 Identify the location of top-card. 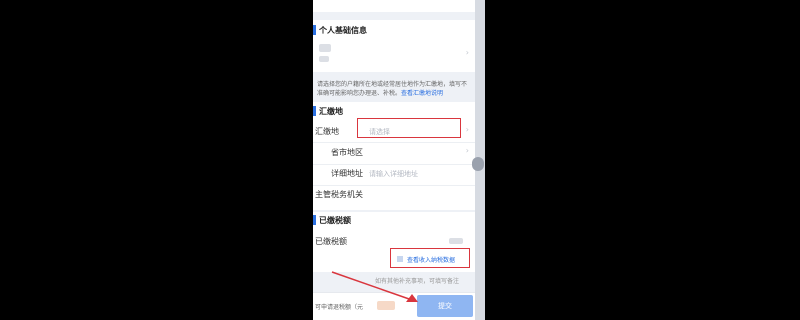
(394, 6).